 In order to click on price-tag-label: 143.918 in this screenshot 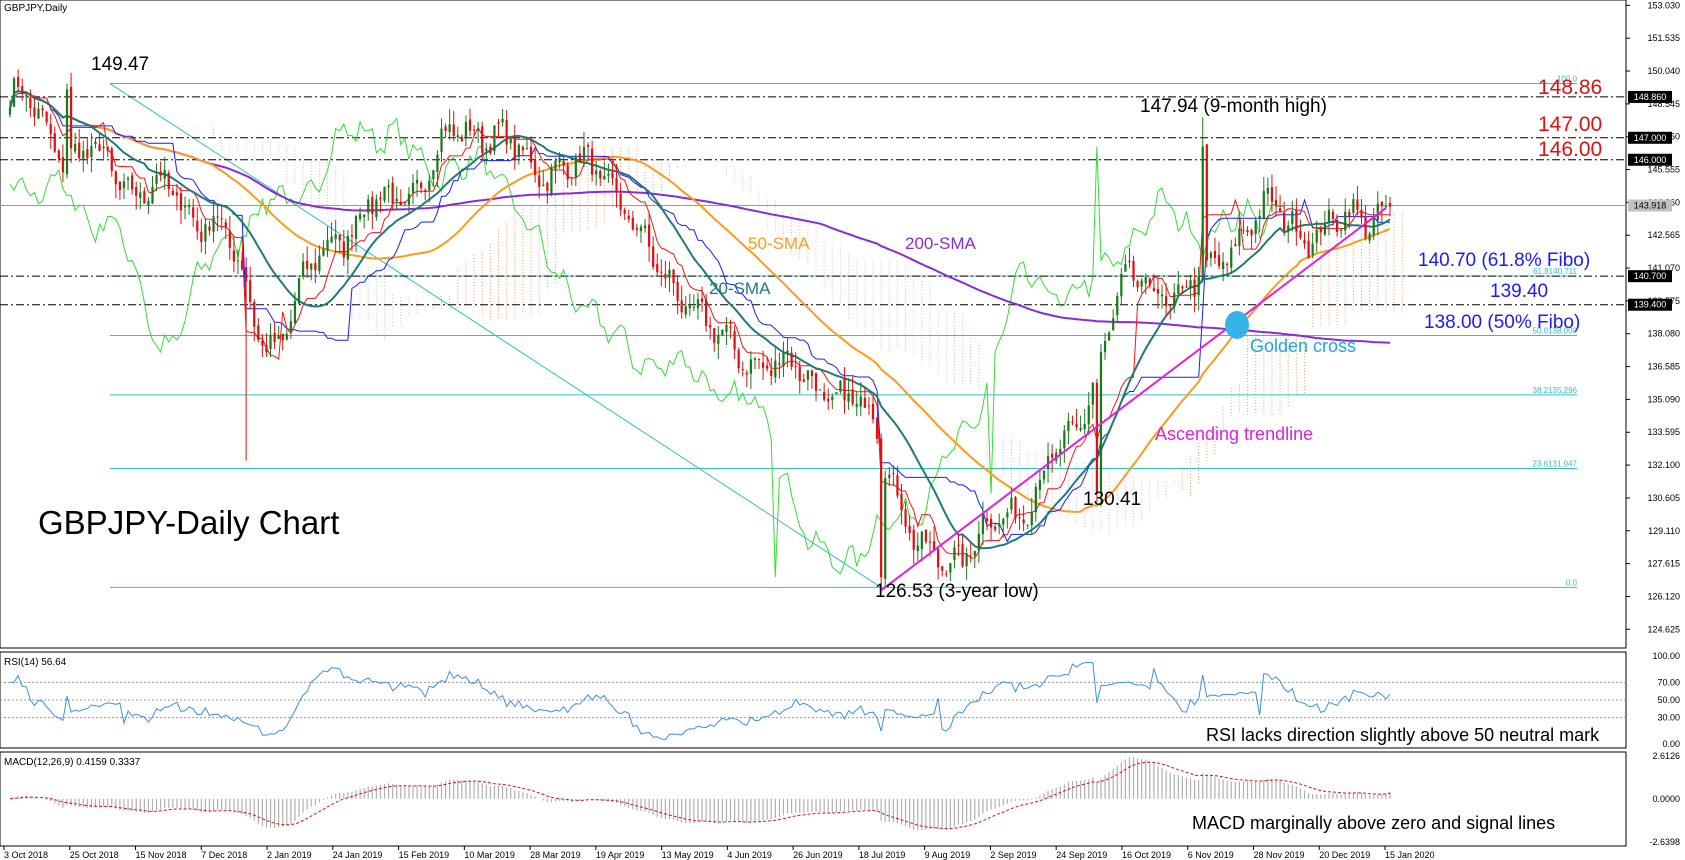, I will do `click(1650, 205)`.